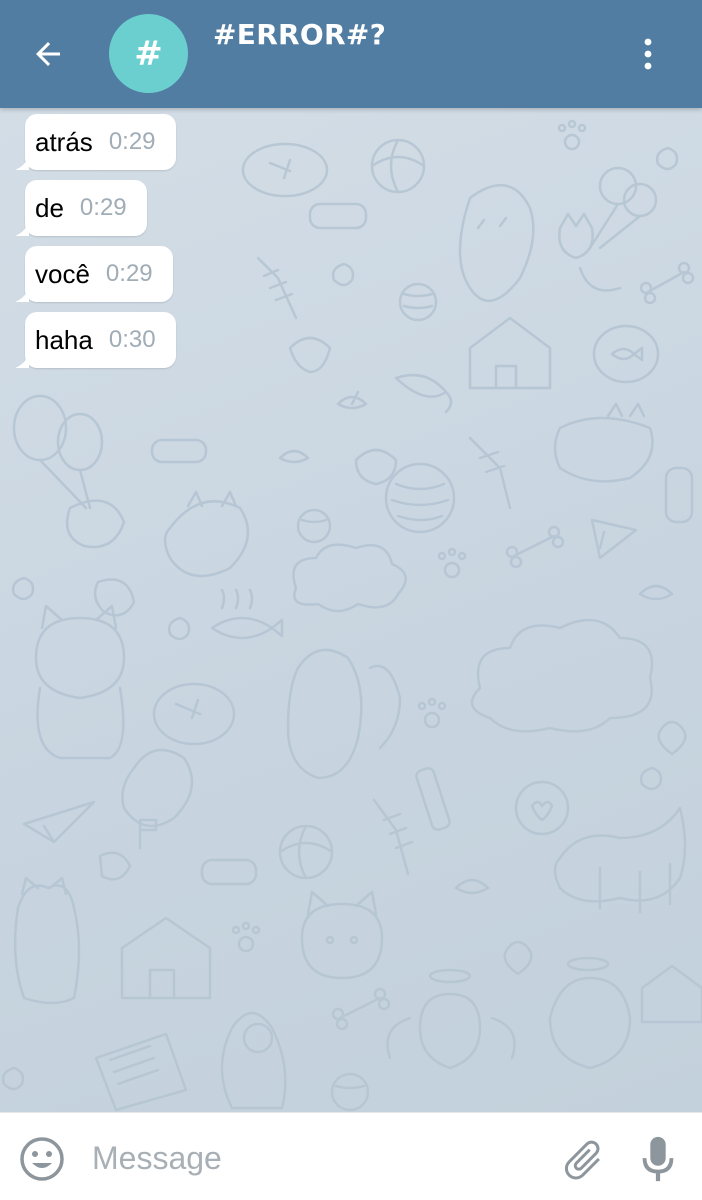 Image resolution: width=702 pixels, height=1200 pixels. I want to click on message-time: 0:30, so click(132, 339).